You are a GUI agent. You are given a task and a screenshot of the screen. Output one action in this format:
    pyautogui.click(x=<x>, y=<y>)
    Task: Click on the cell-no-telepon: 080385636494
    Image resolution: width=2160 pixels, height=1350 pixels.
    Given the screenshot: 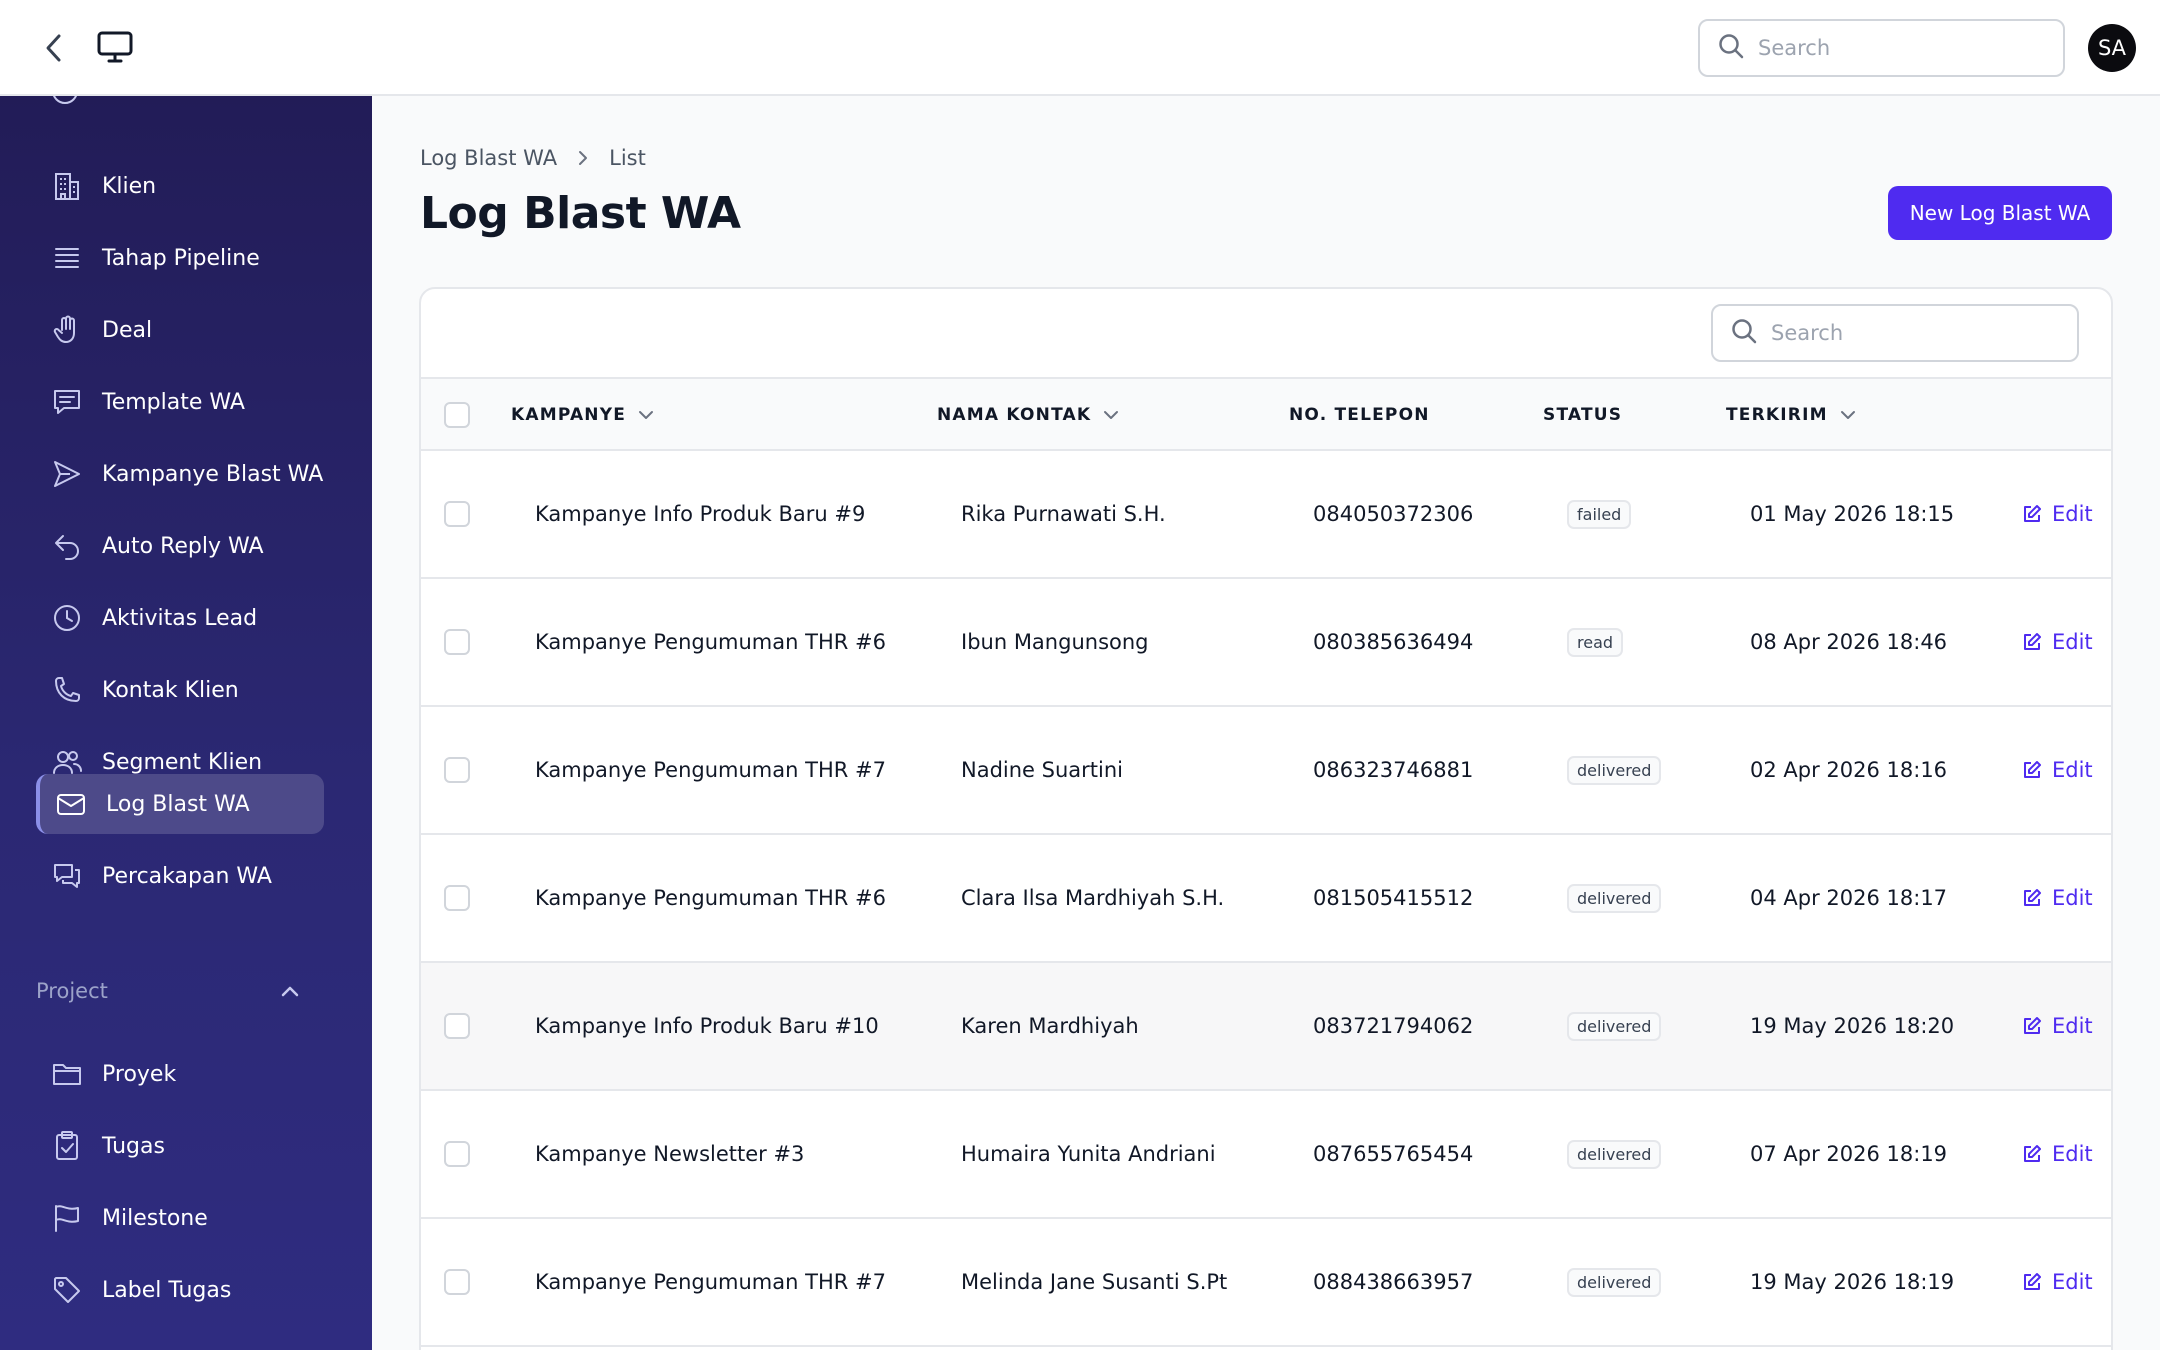 What is the action you would take?
    pyautogui.click(x=1393, y=642)
    